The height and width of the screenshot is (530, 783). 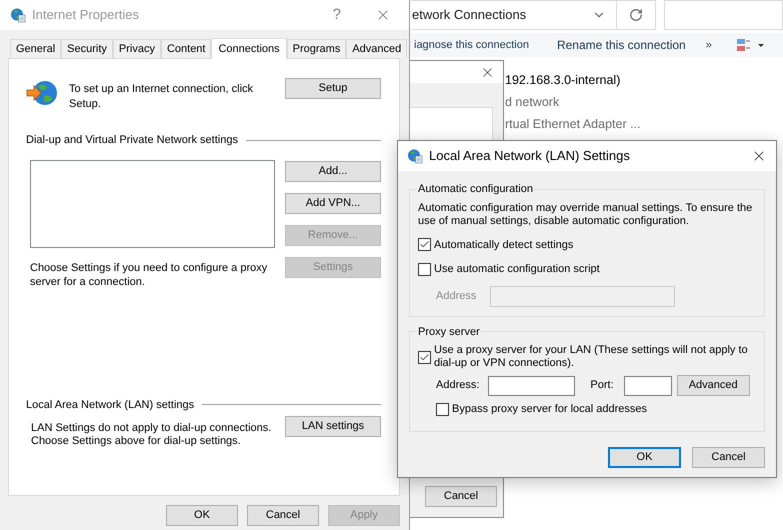 What do you see at coordinates (333, 88) in the screenshot?
I see `setup-button: Setup` at bounding box center [333, 88].